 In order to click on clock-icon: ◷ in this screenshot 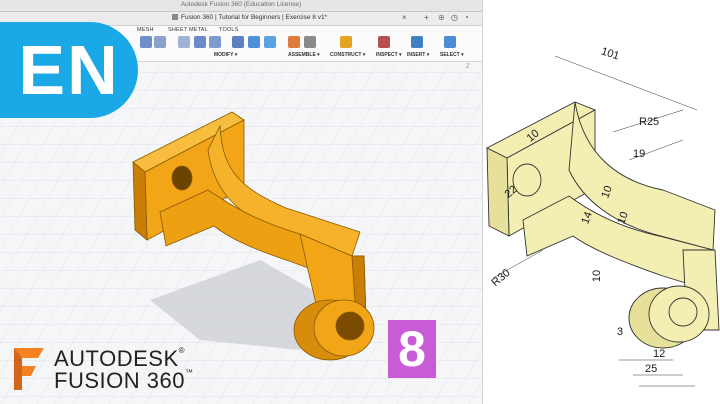, I will do `click(454, 17)`.